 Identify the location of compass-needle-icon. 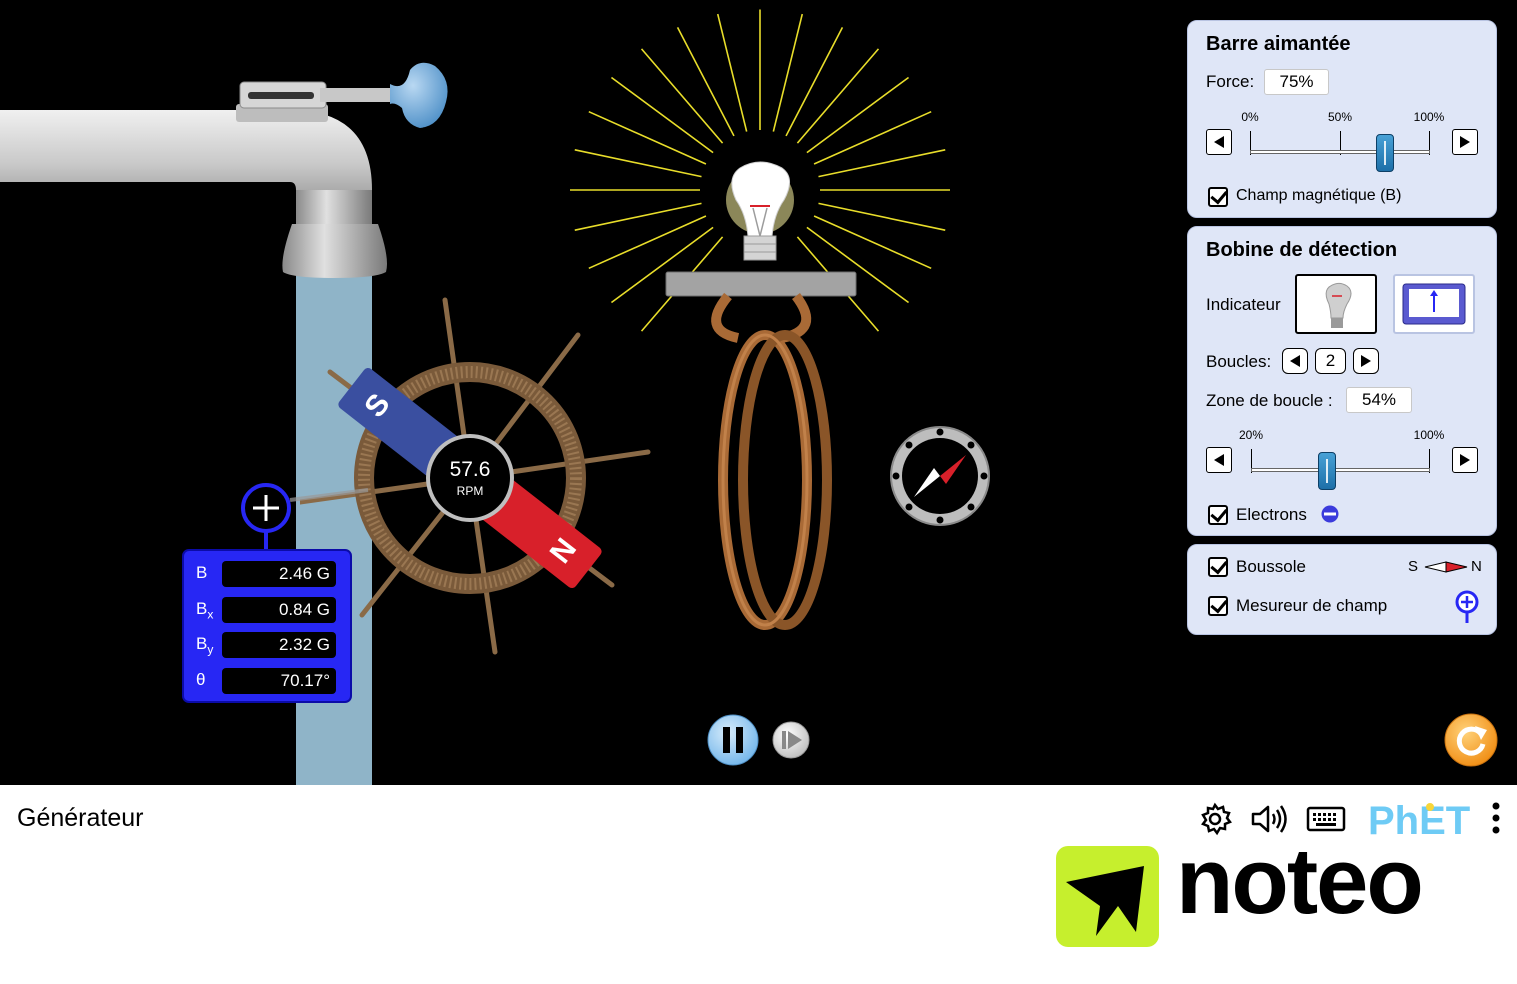
(1446, 567).